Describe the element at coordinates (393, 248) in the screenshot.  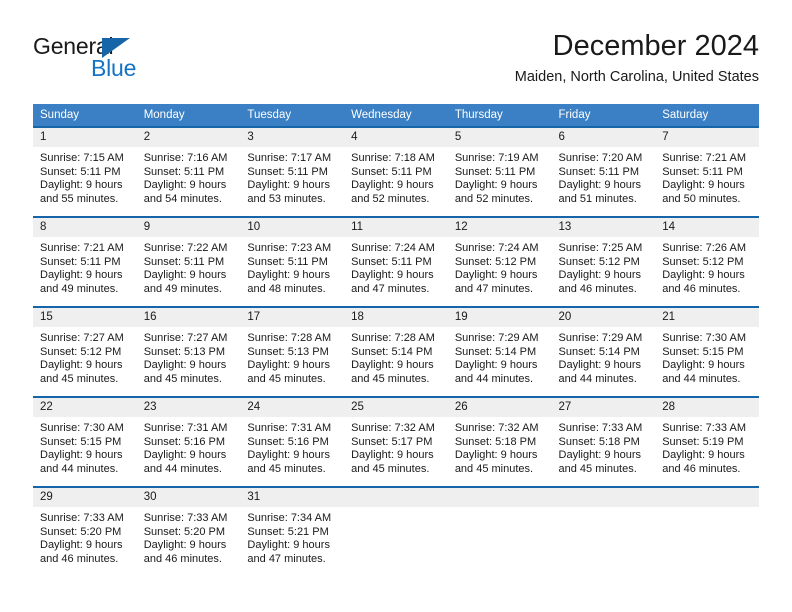
I see `sunrise-text: Sunrise: 7:24 AM` at that location.